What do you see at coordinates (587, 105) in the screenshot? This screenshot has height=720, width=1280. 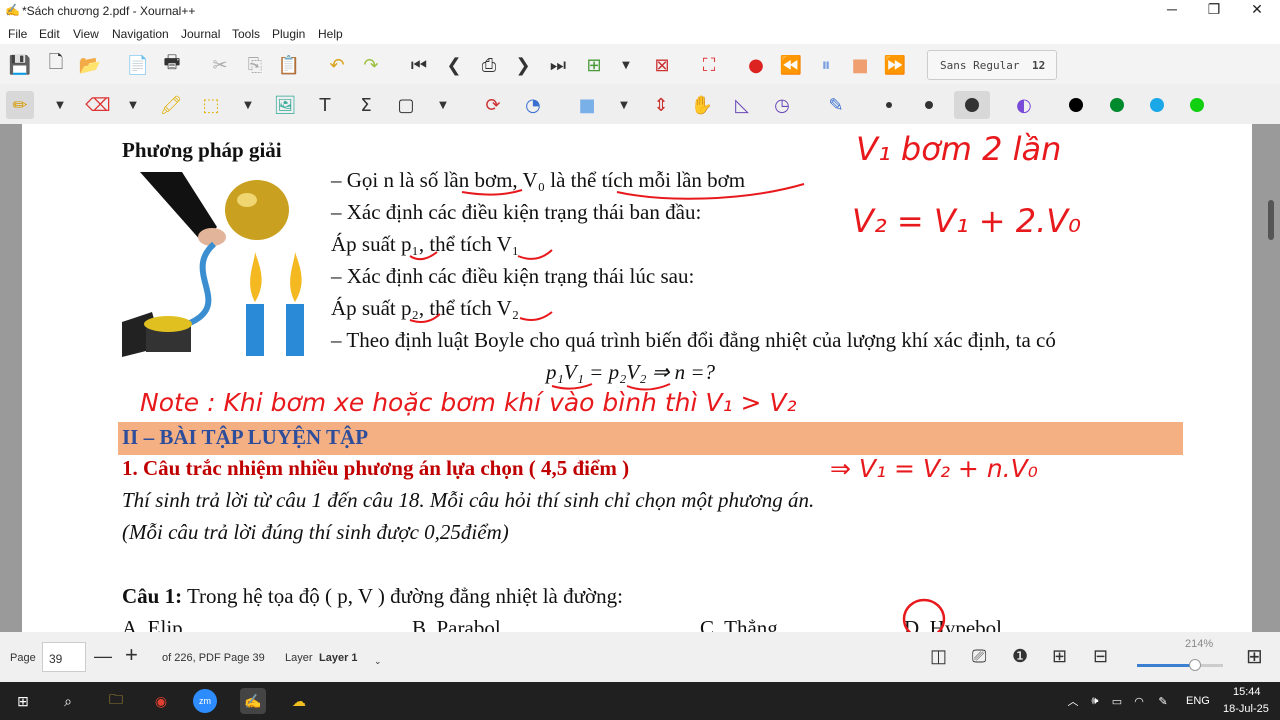 I see `select-rectangle-icon: ■` at bounding box center [587, 105].